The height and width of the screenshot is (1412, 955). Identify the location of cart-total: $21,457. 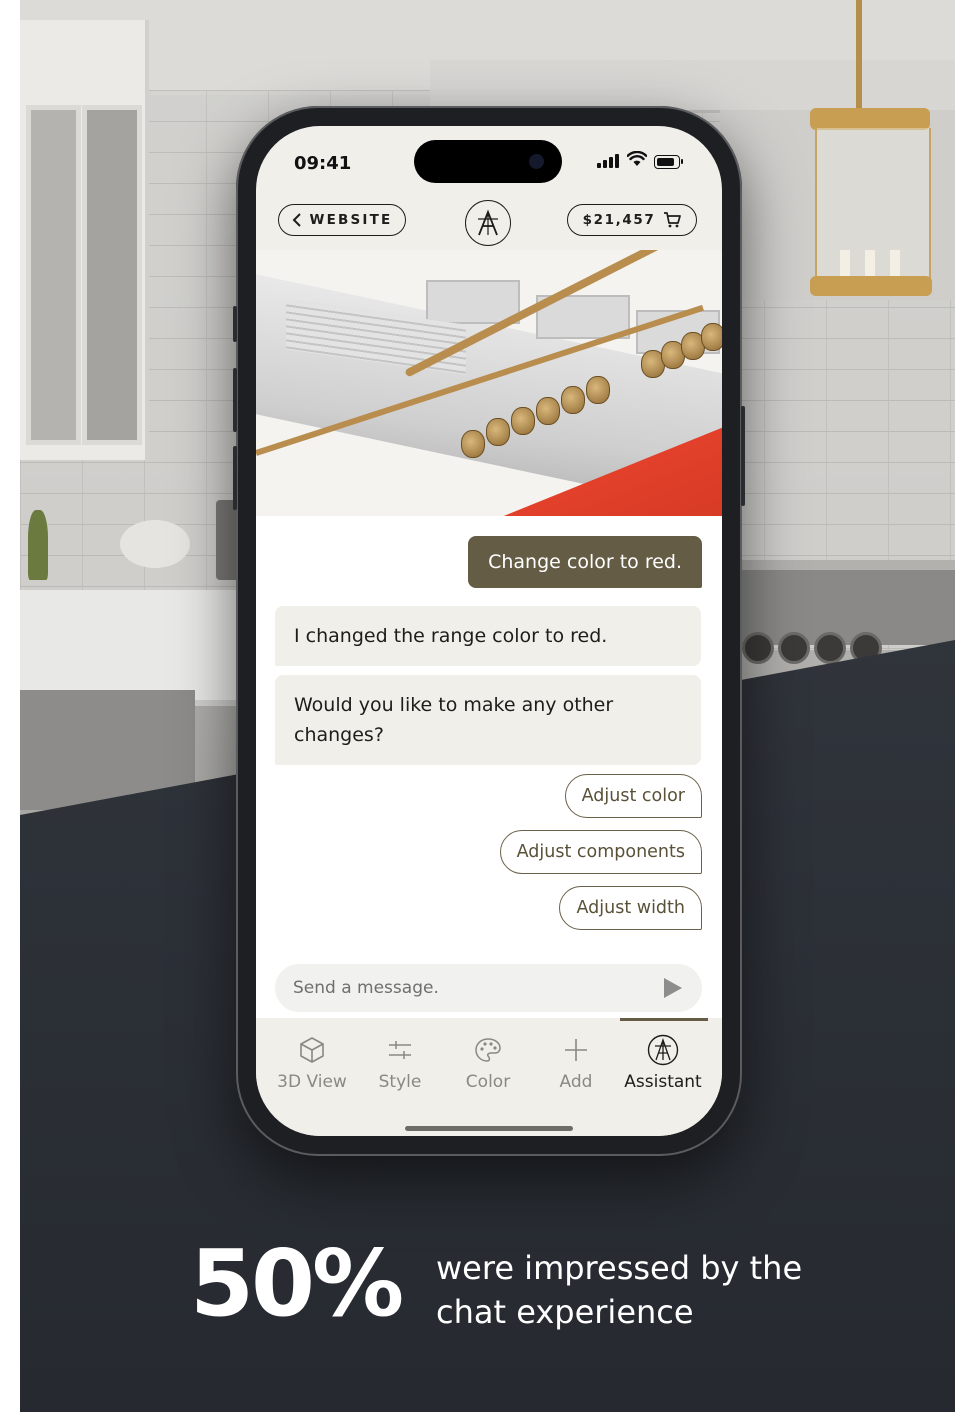
(619, 220).